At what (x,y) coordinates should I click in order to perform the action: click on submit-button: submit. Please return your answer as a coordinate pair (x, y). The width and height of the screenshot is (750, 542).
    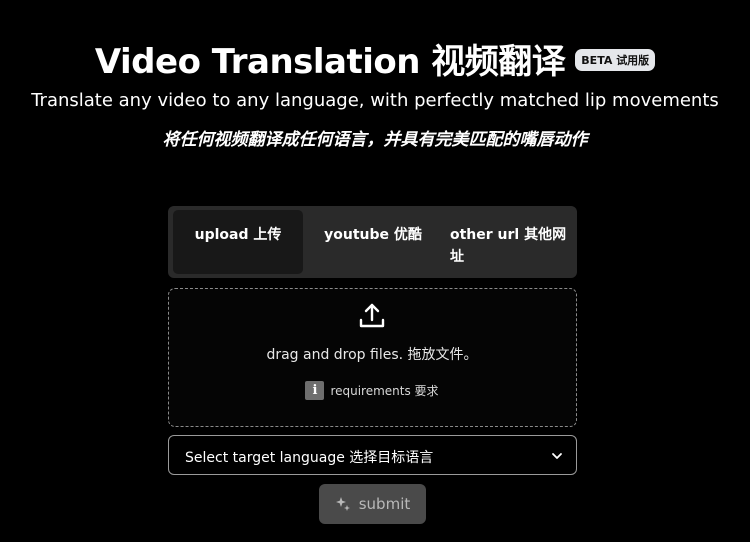
    Looking at the image, I should click on (372, 504).